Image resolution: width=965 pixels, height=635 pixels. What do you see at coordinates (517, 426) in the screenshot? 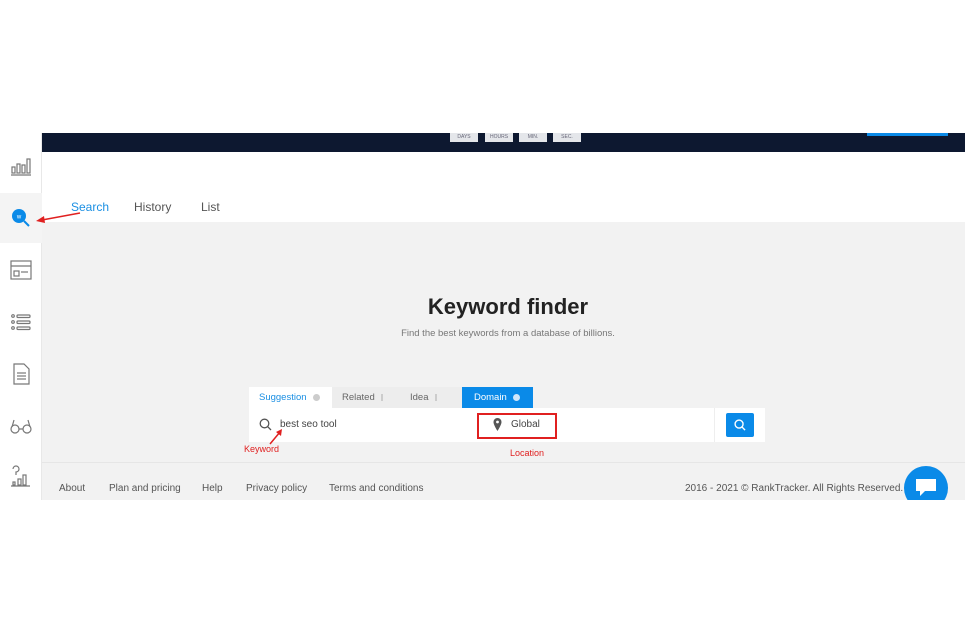
I see `location-highlight-box` at bounding box center [517, 426].